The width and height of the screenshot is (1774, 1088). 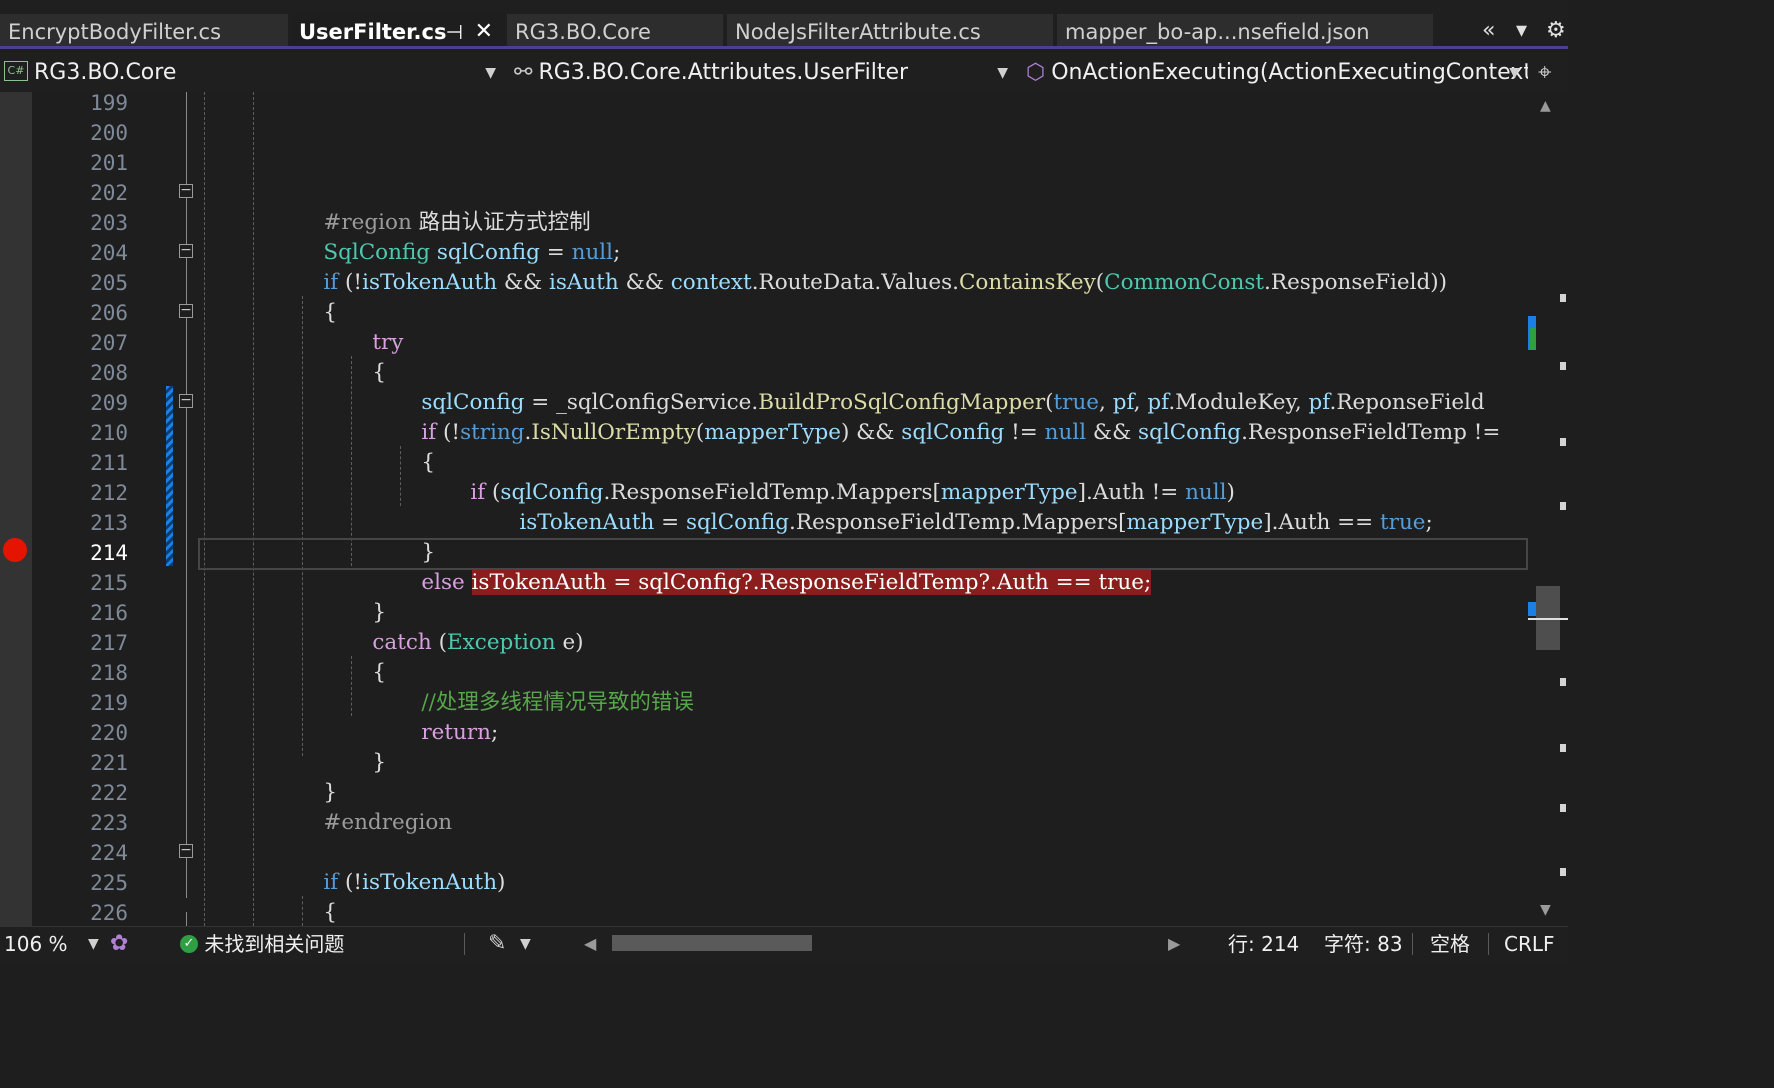 I want to click on tab-encryptbodyfilter: EncryptBodyFilter.cs, so click(x=144, y=31).